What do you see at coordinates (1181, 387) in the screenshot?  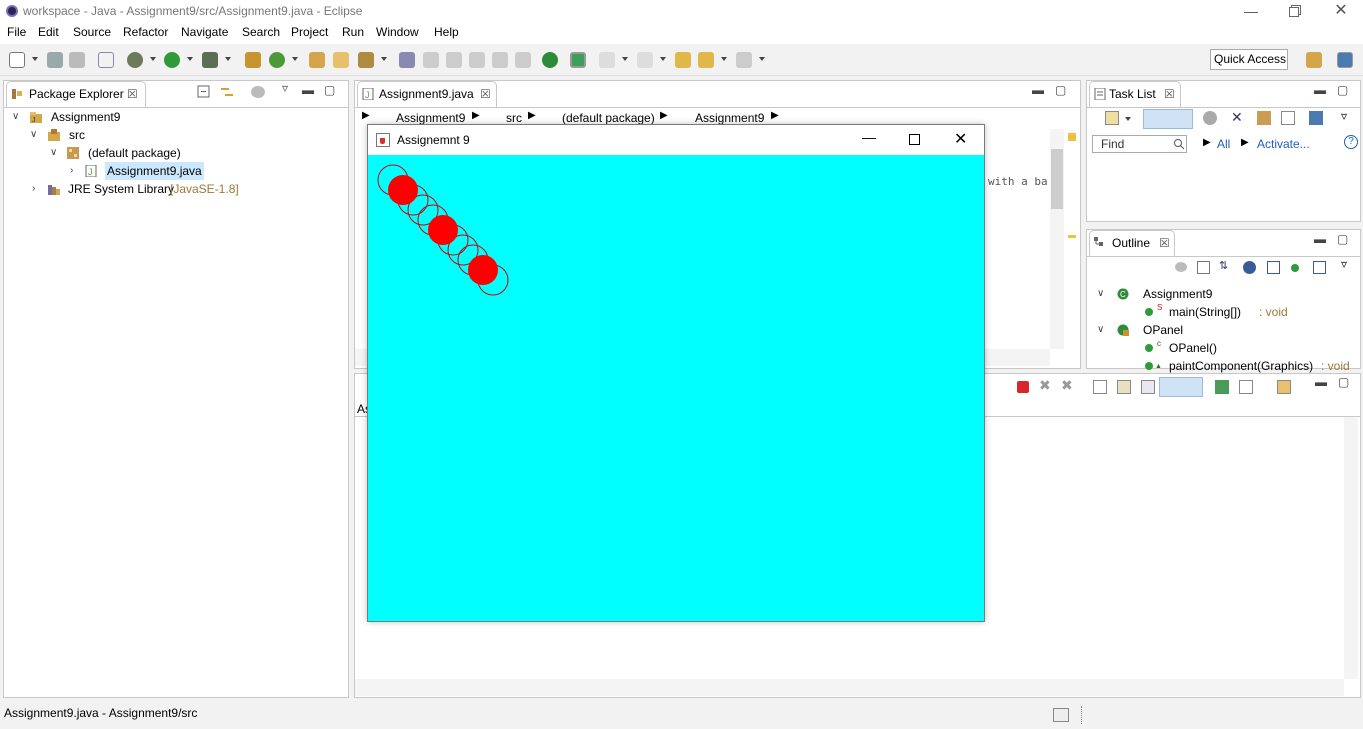 I see `show-console-toggle` at bounding box center [1181, 387].